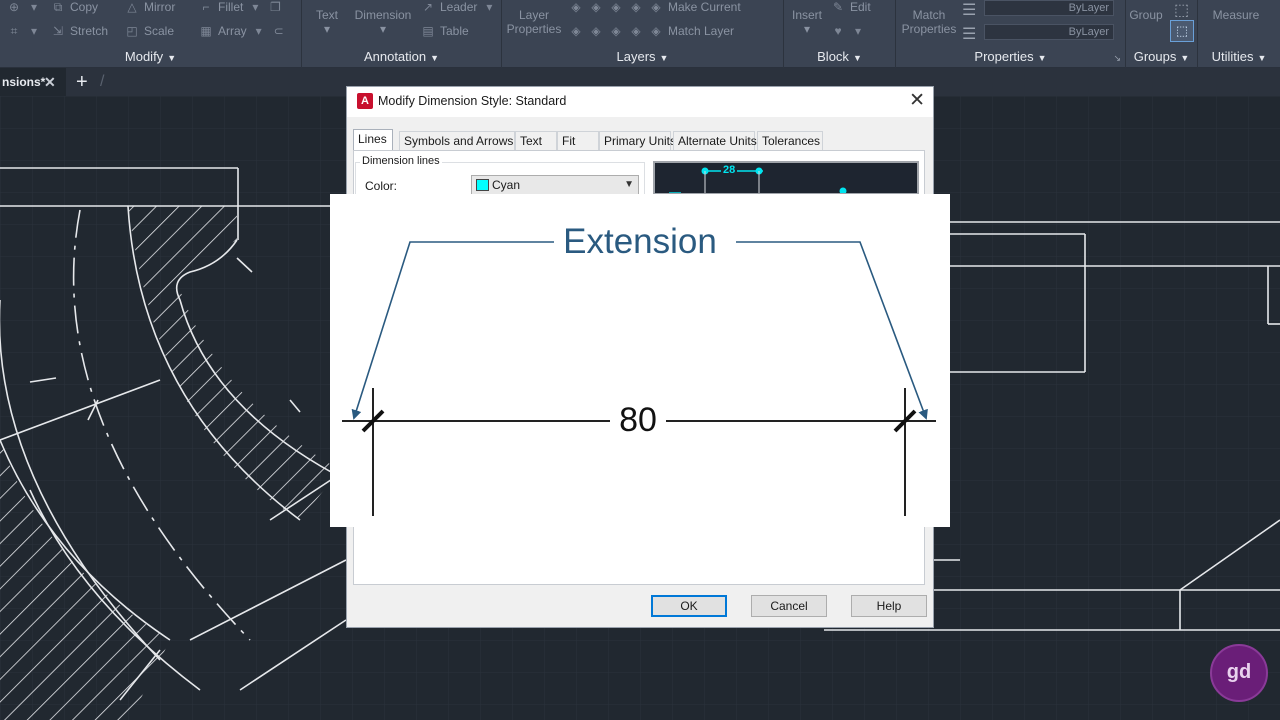 The width and height of the screenshot is (1280, 720). Describe the element at coordinates (576, 31) in the screenshot. I see `layer-on-icon: ◈` at that location.